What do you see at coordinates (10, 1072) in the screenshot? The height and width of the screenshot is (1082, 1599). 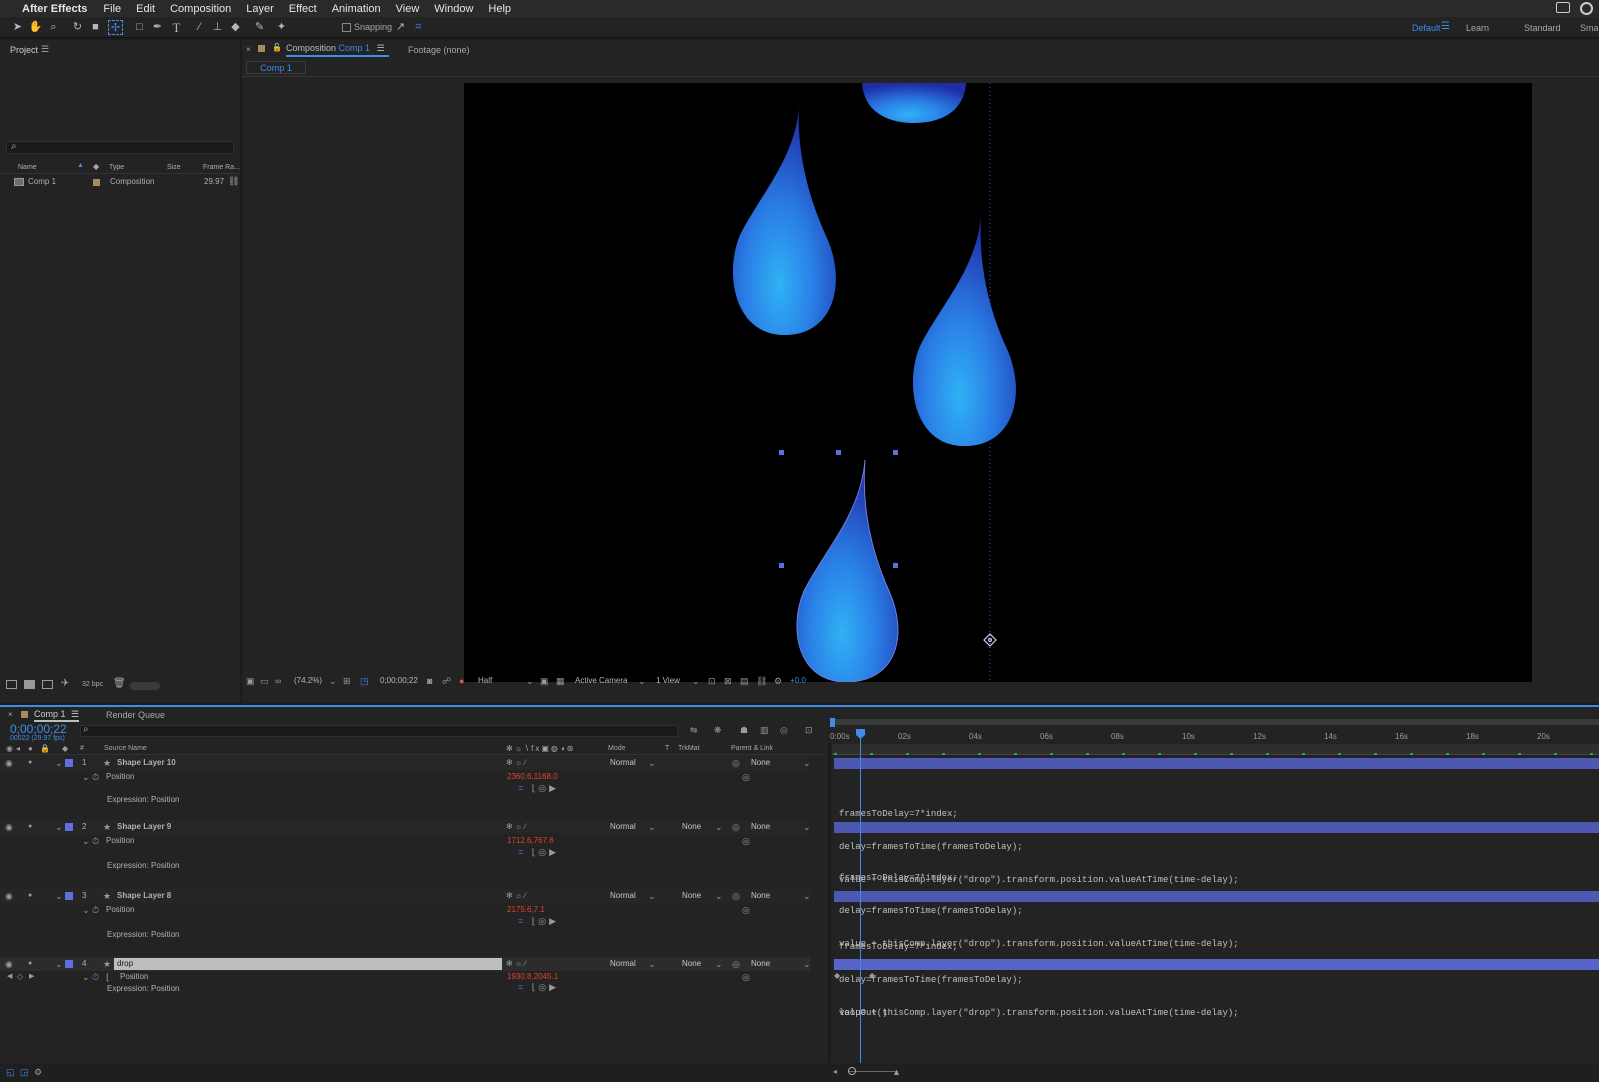 I see `toggle-switches-icon: ◱` at bounding box center [10, 1072].